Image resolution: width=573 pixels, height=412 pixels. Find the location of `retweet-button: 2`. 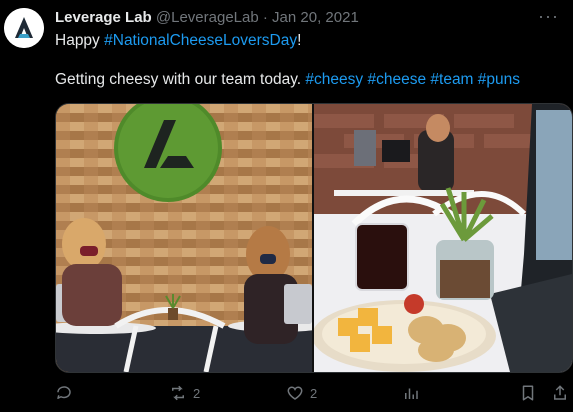

retweet-button: 2 is located at coordinates (184, 393).